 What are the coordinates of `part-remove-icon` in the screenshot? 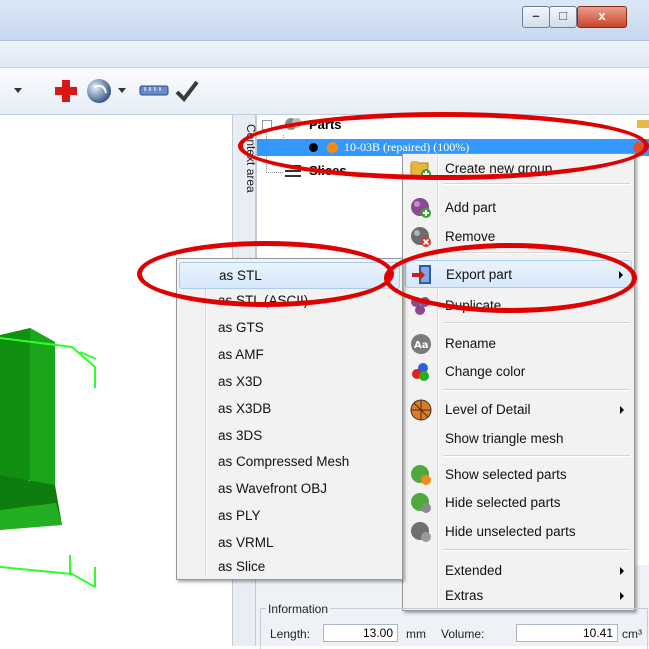 It's located at (638, 147).